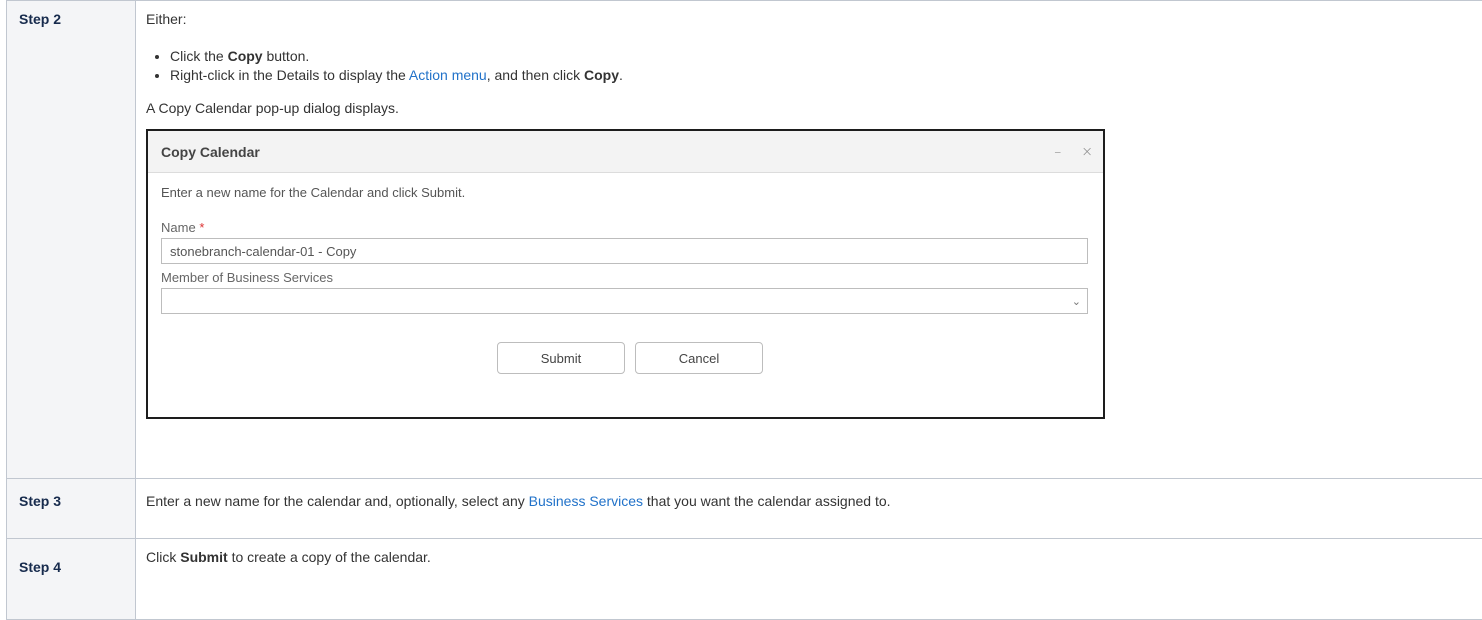 The height and width of the screenshot is (620, 1482). What do you see at coordinates (1076, 301) in the screenshot?
I see `chevron-down-icon: ⌄` at bounding box center [1076, 301].